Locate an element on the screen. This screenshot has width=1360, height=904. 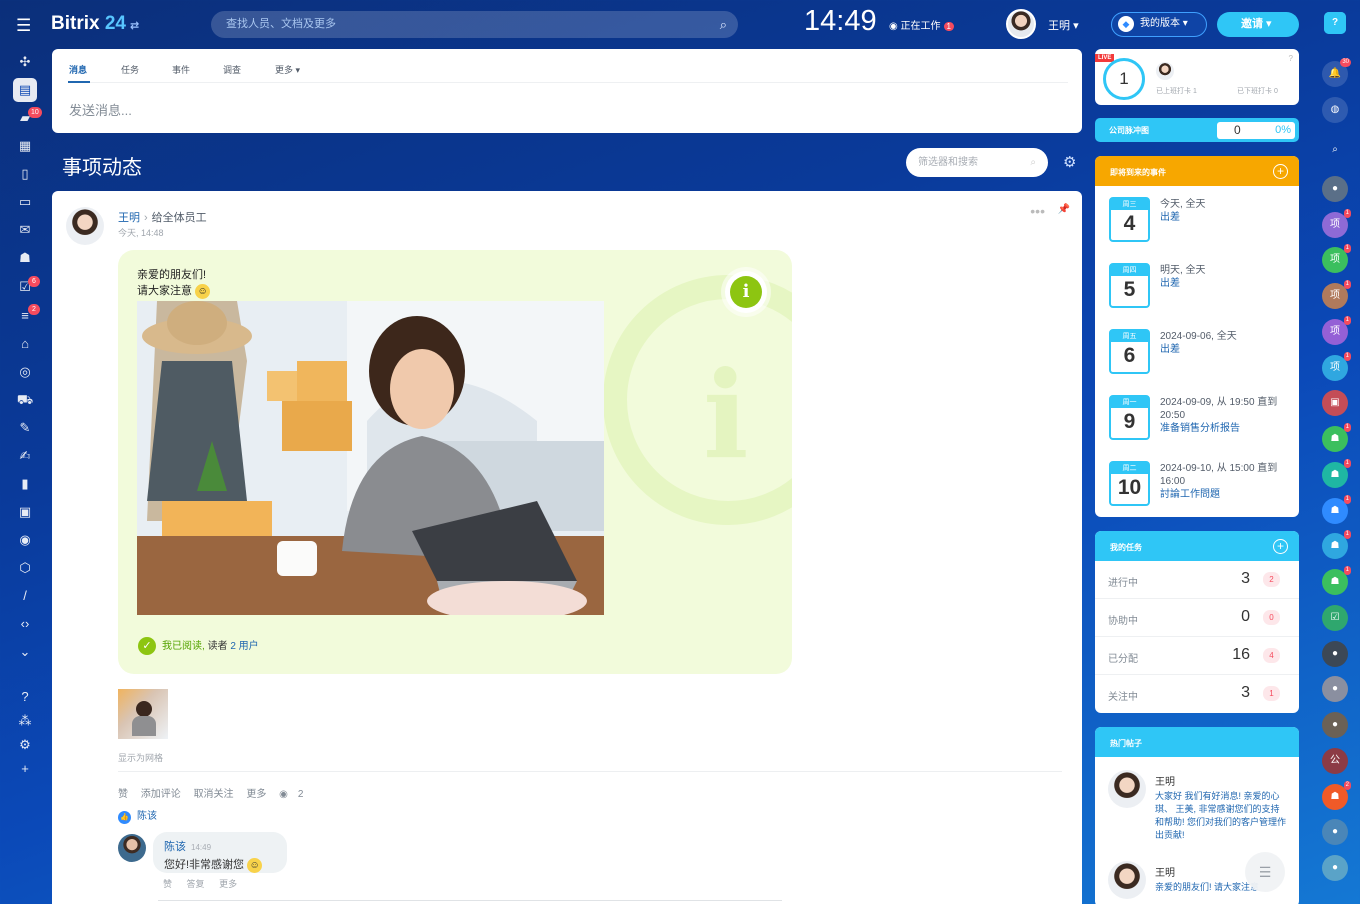
timeman-counter: 1 is located at coordinates (1124, 79).